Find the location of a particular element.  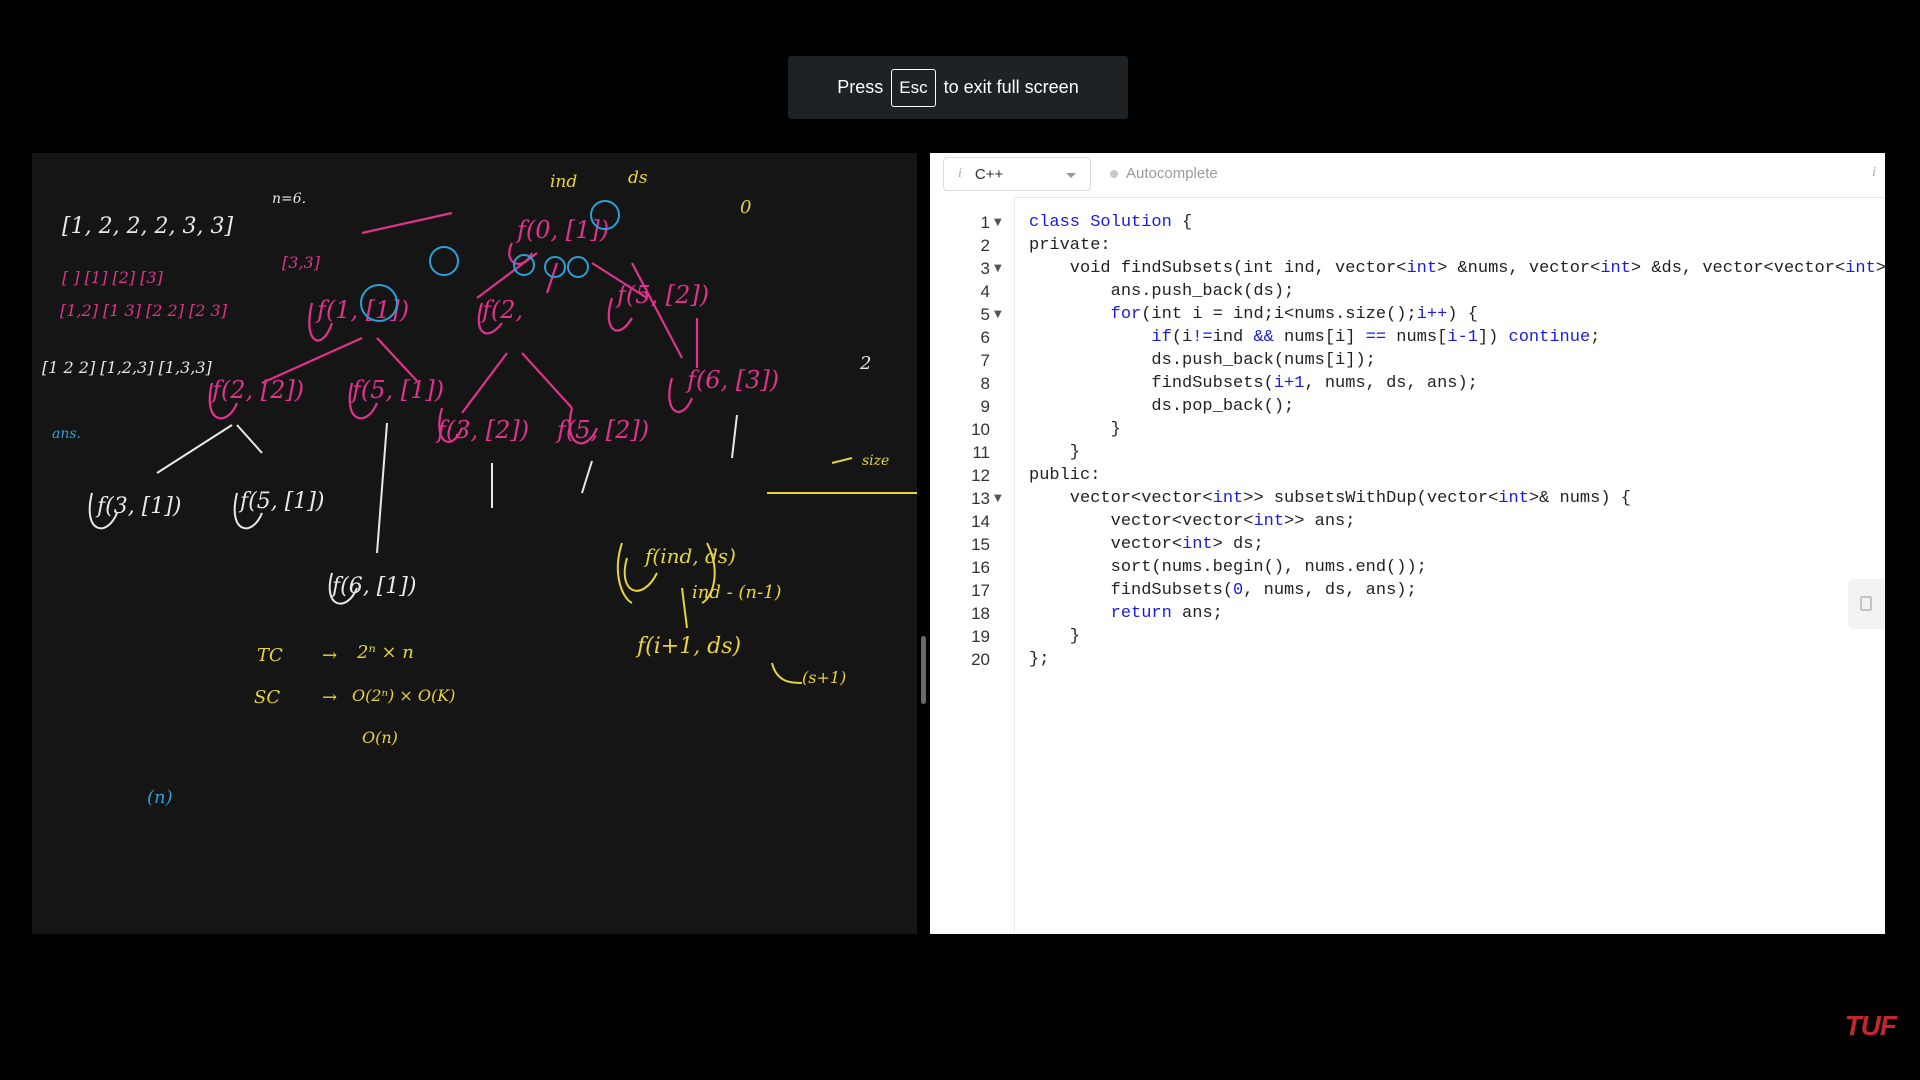

code-line: 17 findSubsets(0, nums, ds, ans); is located at coordinates (1407, 590).